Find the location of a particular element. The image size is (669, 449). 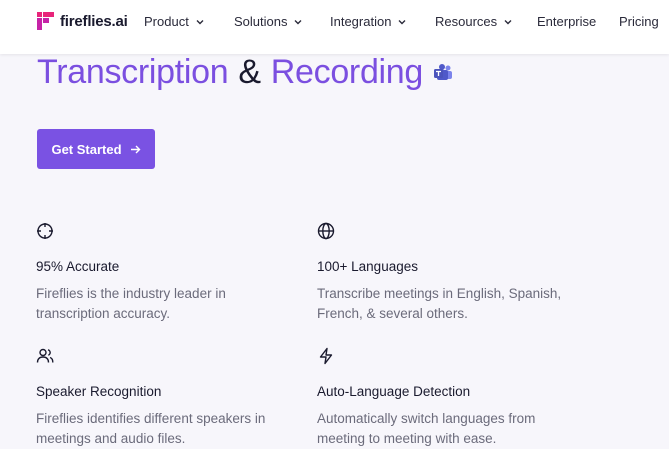

globe-icon is located at coordinates (326, 231).